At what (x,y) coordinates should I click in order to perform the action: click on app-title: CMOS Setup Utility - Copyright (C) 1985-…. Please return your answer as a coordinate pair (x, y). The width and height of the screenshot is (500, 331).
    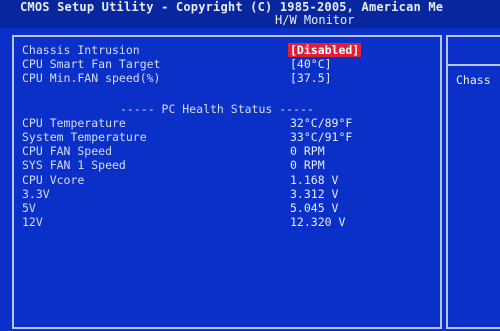
    Looking at the image, I should click on (232, 7).